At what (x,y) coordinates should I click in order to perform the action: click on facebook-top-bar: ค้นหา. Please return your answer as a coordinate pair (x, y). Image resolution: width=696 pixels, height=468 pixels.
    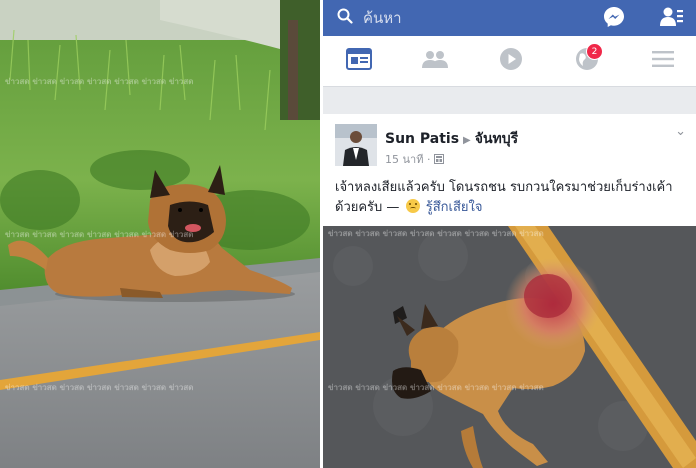
    Looking at the image, I should click on (509, 18).